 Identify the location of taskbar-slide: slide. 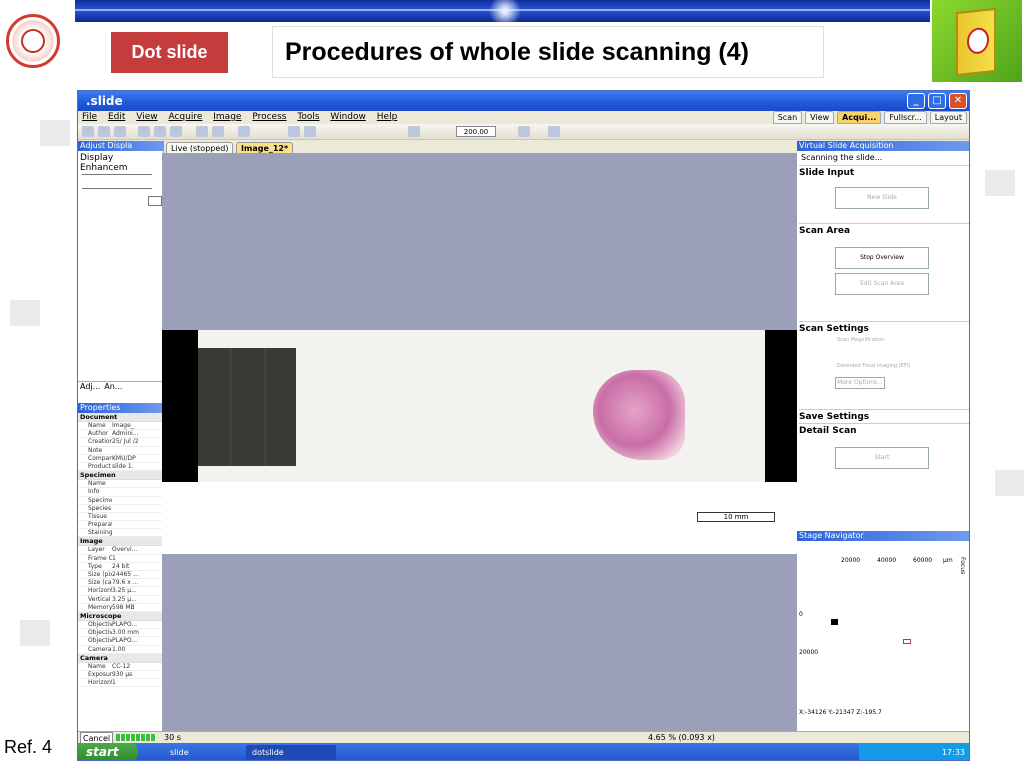
(199, 752).